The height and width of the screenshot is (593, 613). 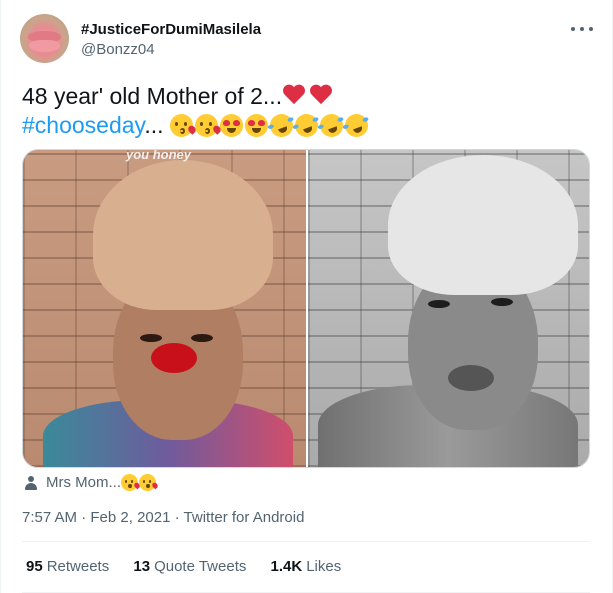 I want to click on retweets-label: Retweets, so click(x=78, y=566).